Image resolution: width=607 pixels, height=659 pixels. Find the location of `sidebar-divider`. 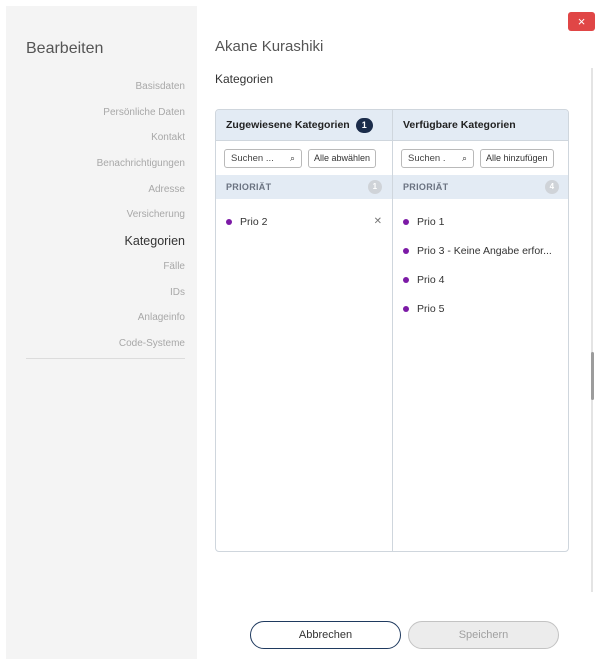

sidebar-divider is located at coordinates (105, 358).